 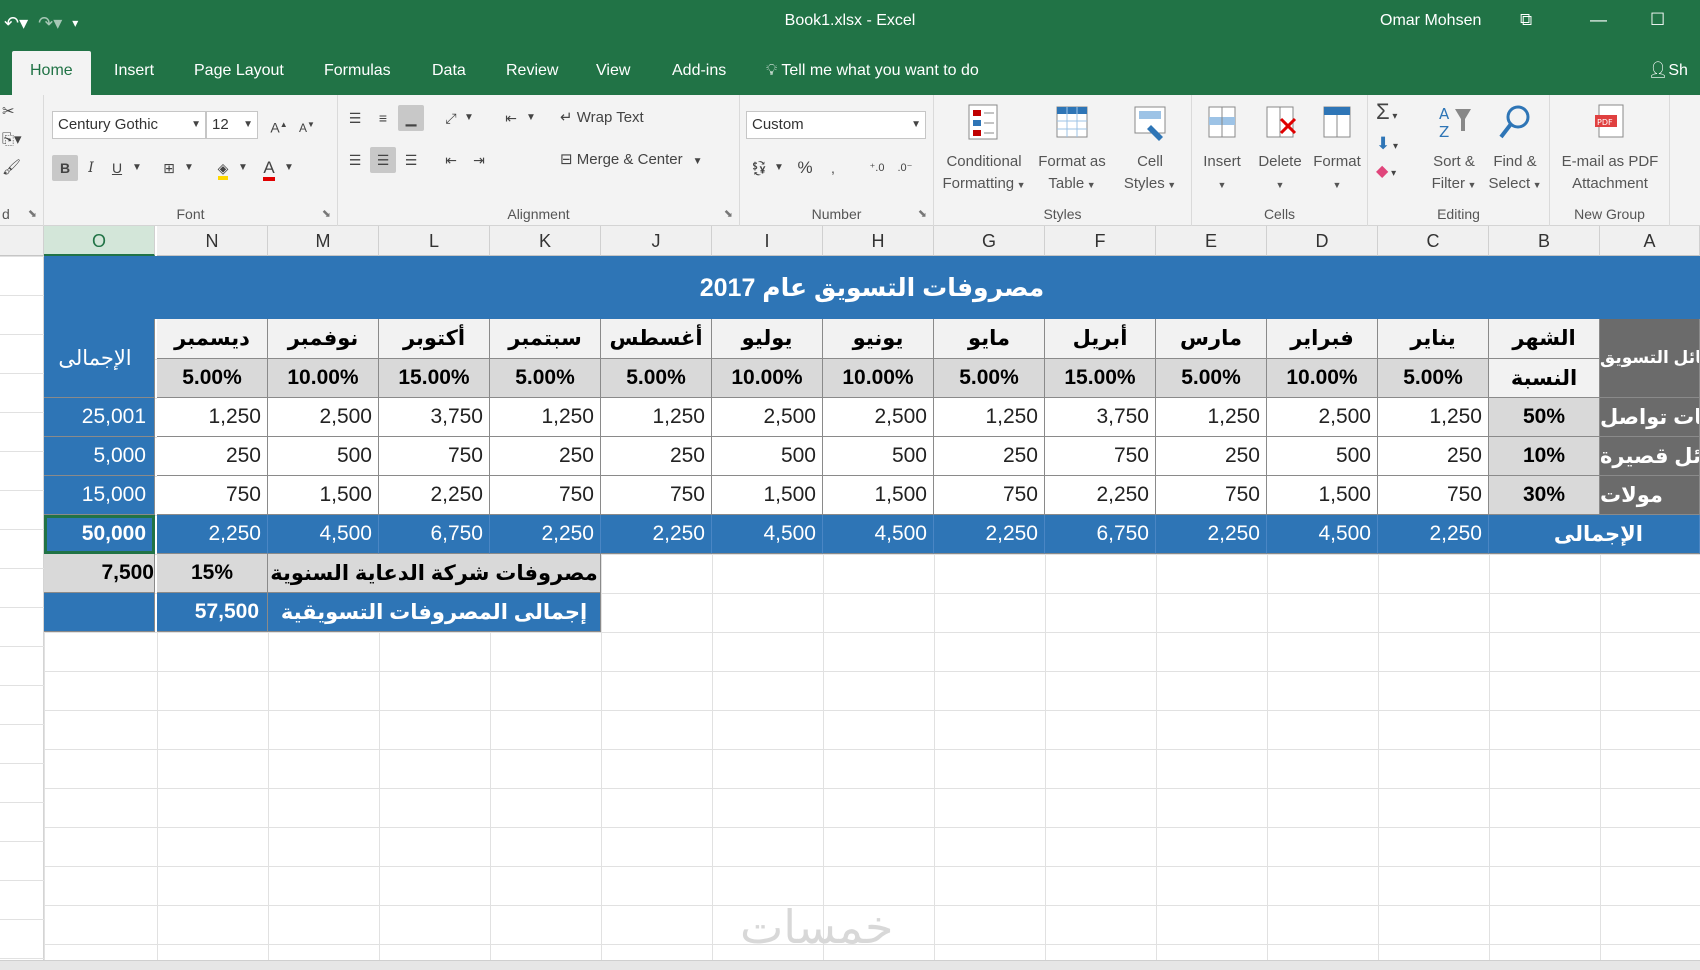 What do you see at coordinates (357, 71) in the screenshot?
I see `tab-formulas: Formulas` at bounding box center [357, 71].